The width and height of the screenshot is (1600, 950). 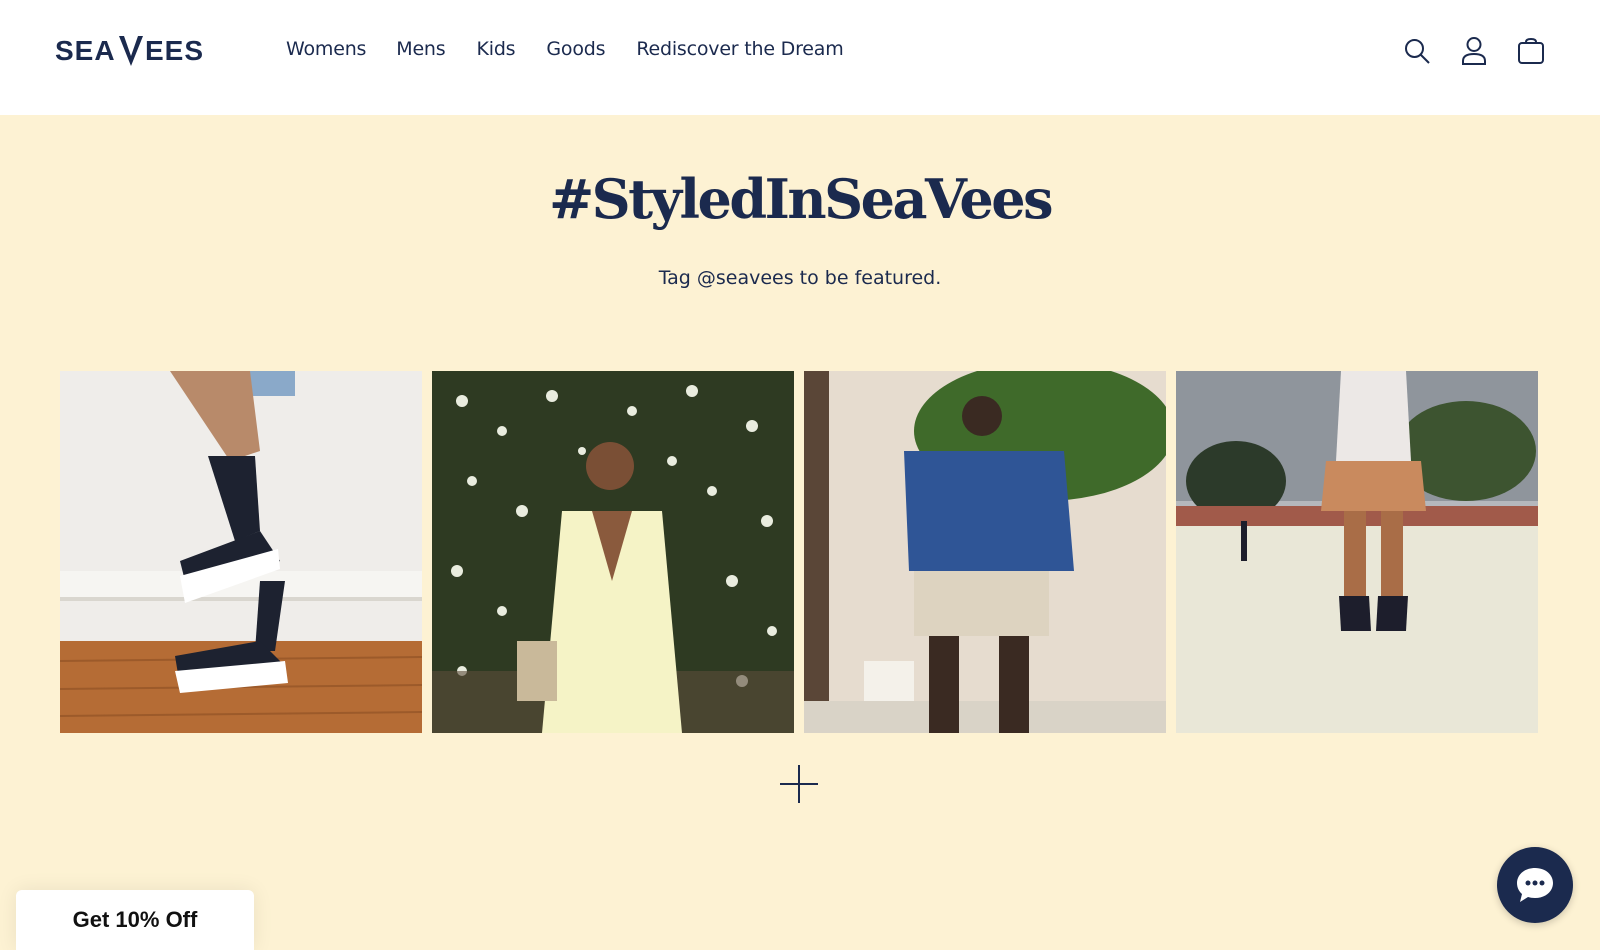 What do you see at coordinates (1417, 51) in the screenshot?
I see `search-icon` at bounding box center [1417, 51].